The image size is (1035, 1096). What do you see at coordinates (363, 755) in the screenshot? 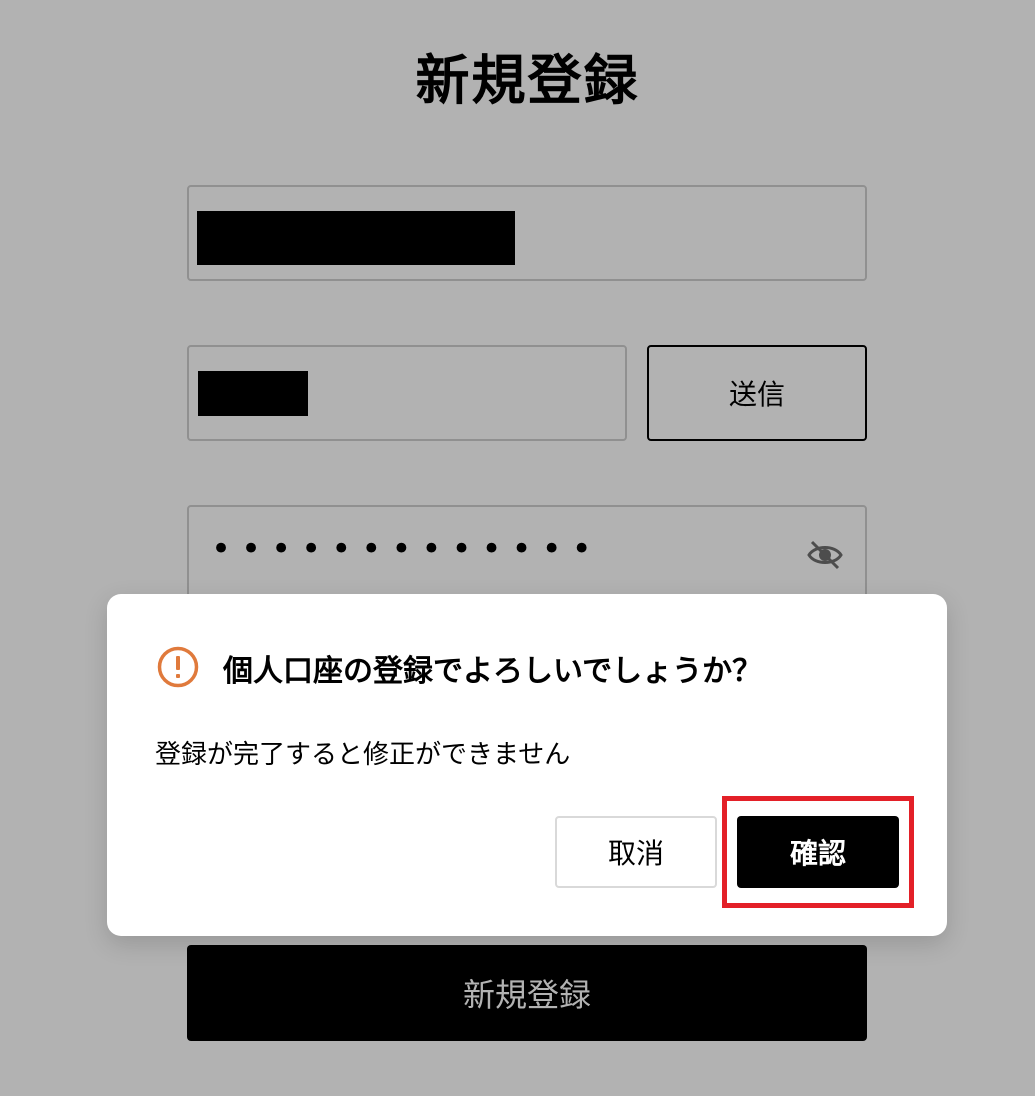
I see `dialog-message: 登録が完了すると修正ができません` at bounding box center [363, 755].